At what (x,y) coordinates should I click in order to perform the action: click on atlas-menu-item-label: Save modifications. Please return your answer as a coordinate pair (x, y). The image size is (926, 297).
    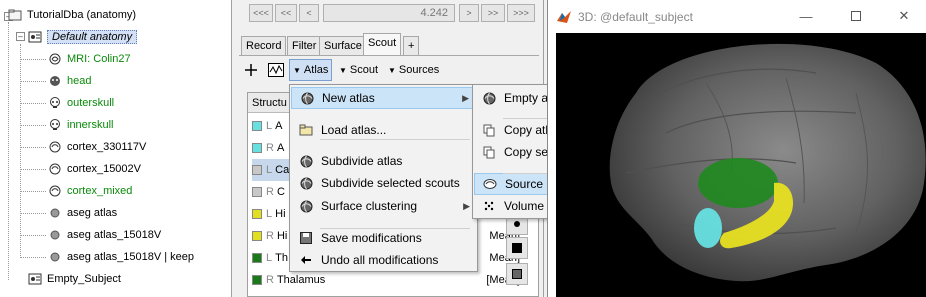
    Looking at the image, I should click on (371, 238).